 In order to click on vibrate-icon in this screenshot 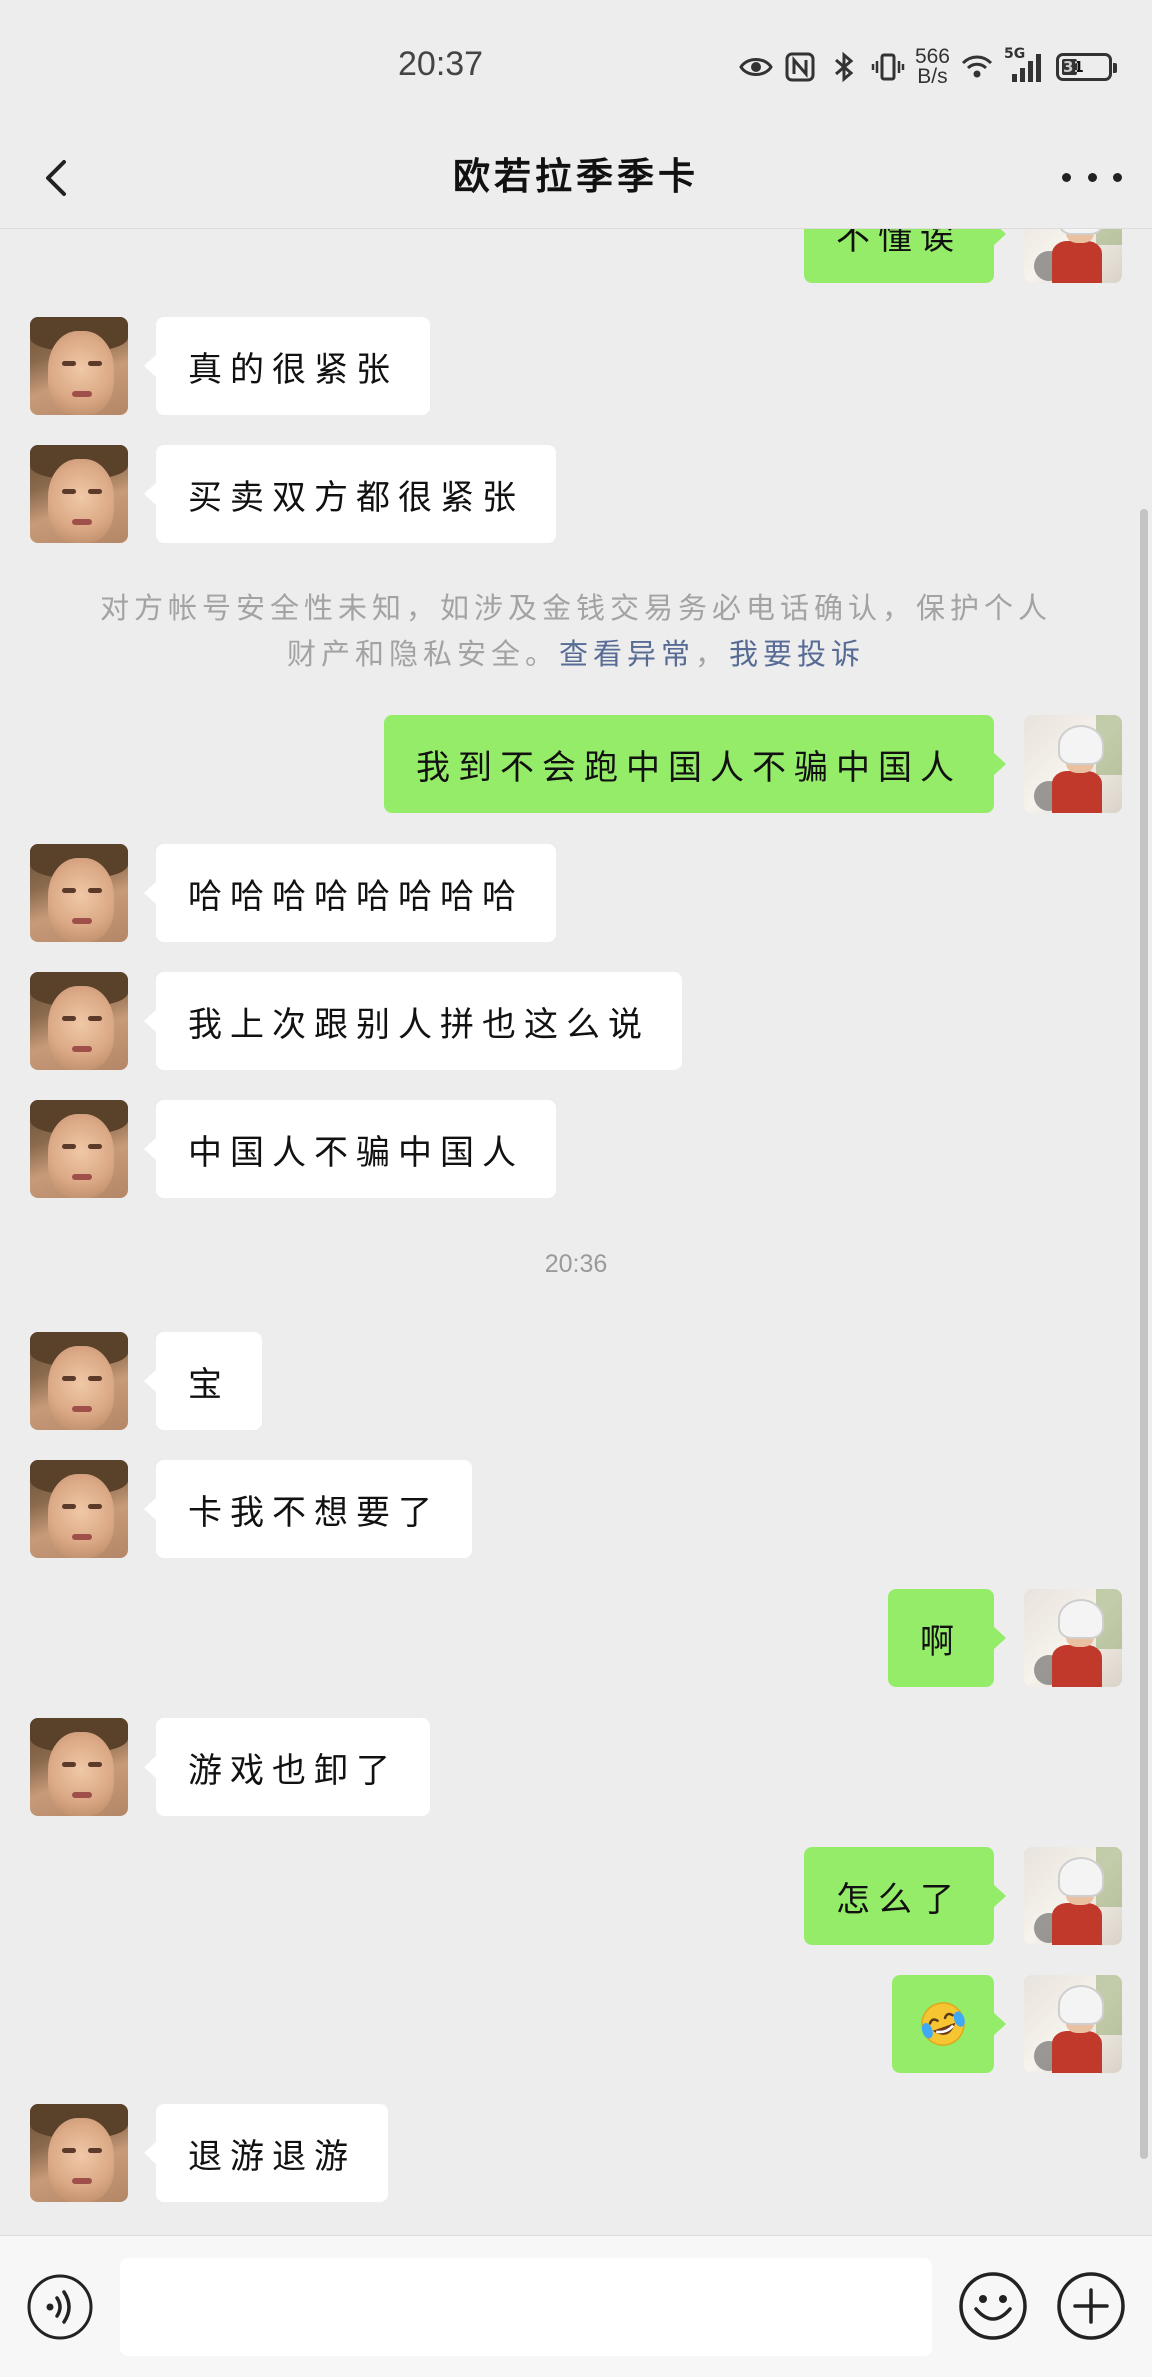, I will do `click(888, 67)`.